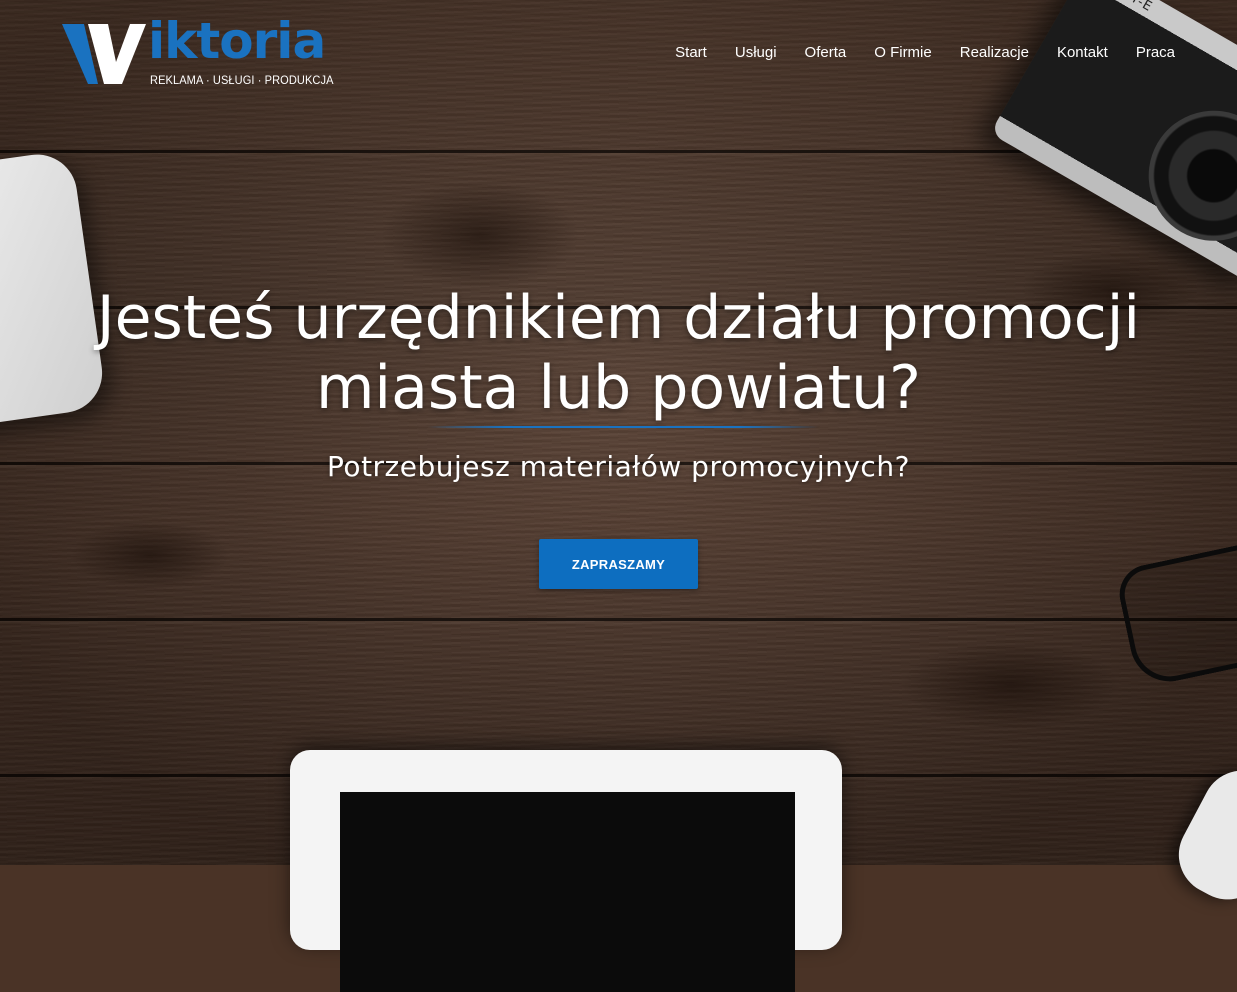  Describe the element at coordinates (826, 52) in the screenshot. I see `nav-item-oferta: Oferta` at that location.